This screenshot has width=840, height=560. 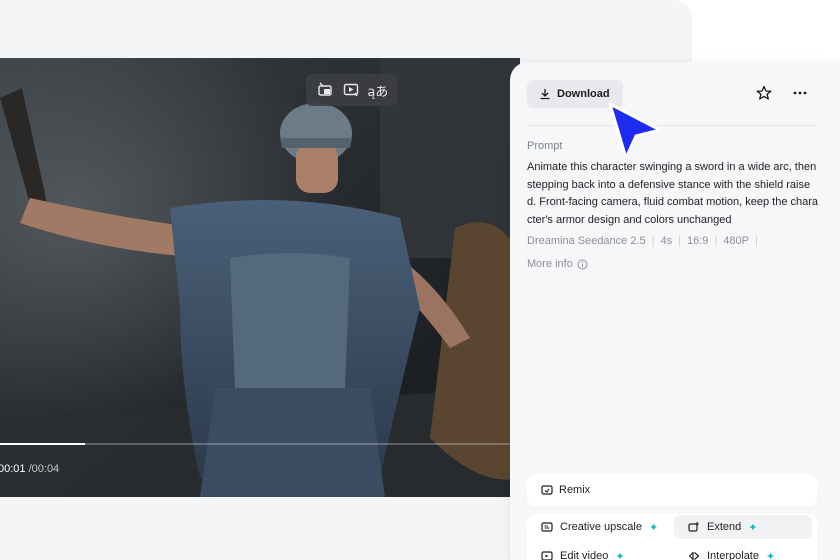 I want to click on creative-upscale-button: Creative upscale ✦, so click(x=592, y=527).